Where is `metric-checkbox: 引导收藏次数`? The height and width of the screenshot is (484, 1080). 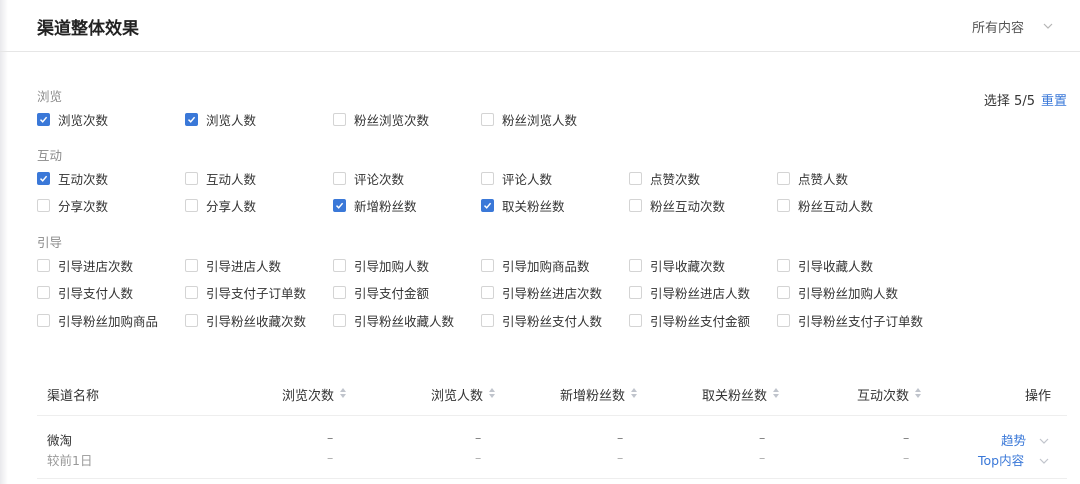 metric-checkbox: 引导收藏次数 is located at coordinates (677, 265).